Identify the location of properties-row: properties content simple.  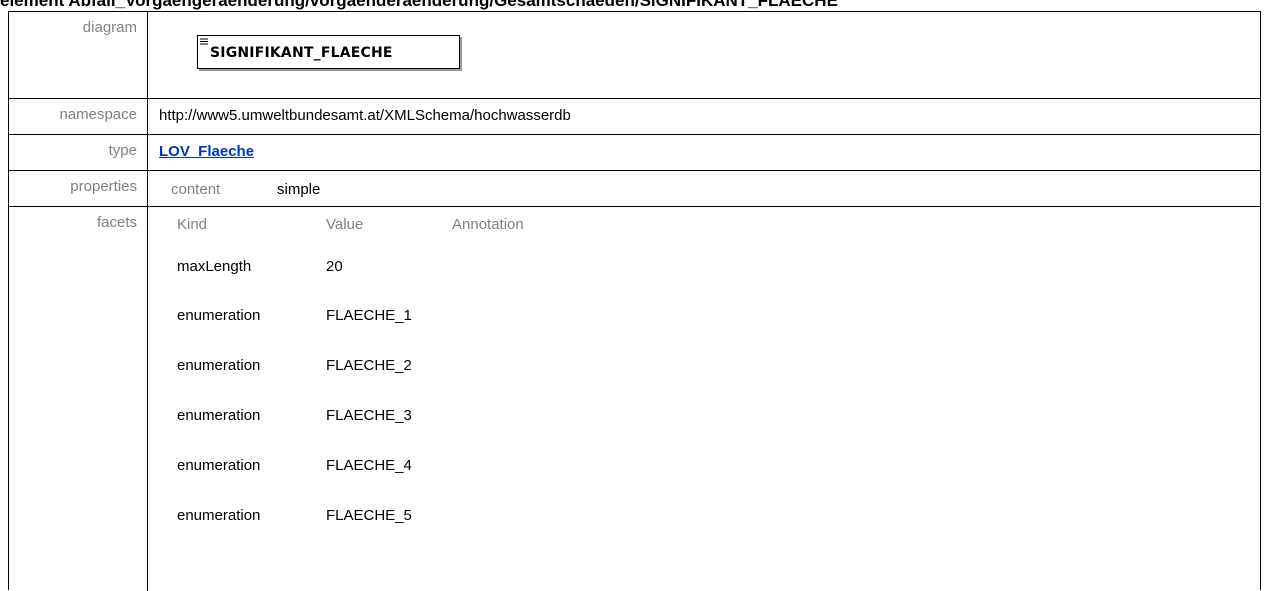
(634, 189).